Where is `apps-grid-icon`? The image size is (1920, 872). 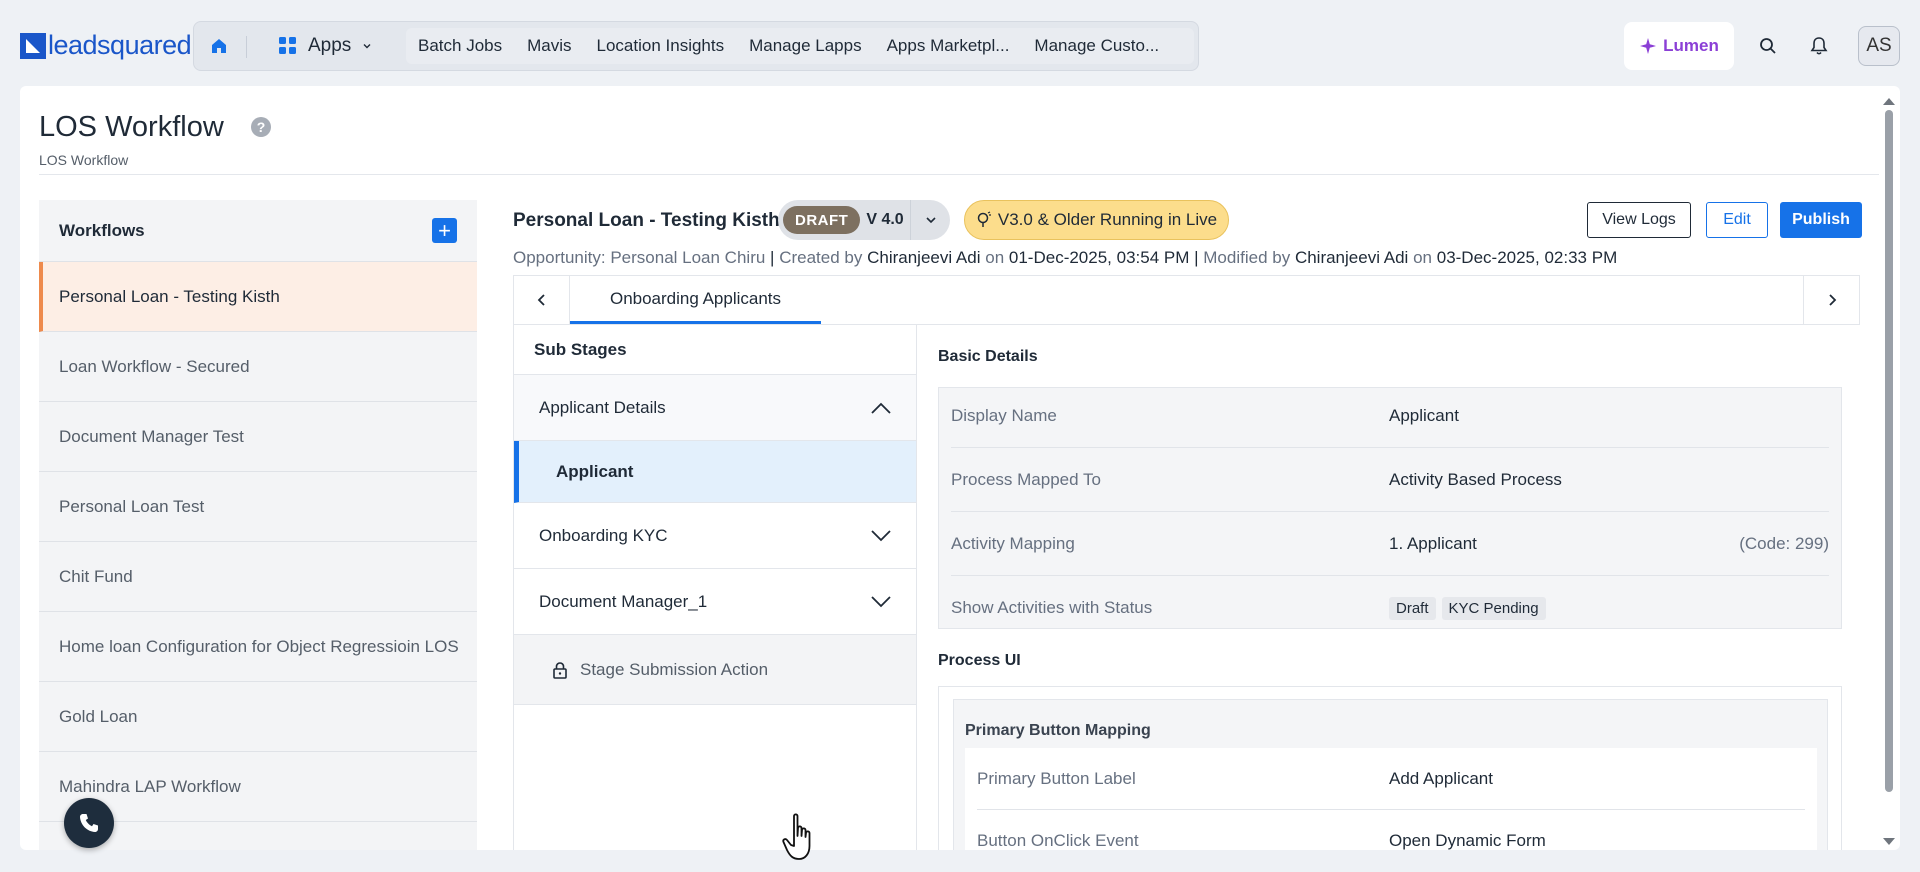
apps-grid-icon is located at coordinates (287, 45).